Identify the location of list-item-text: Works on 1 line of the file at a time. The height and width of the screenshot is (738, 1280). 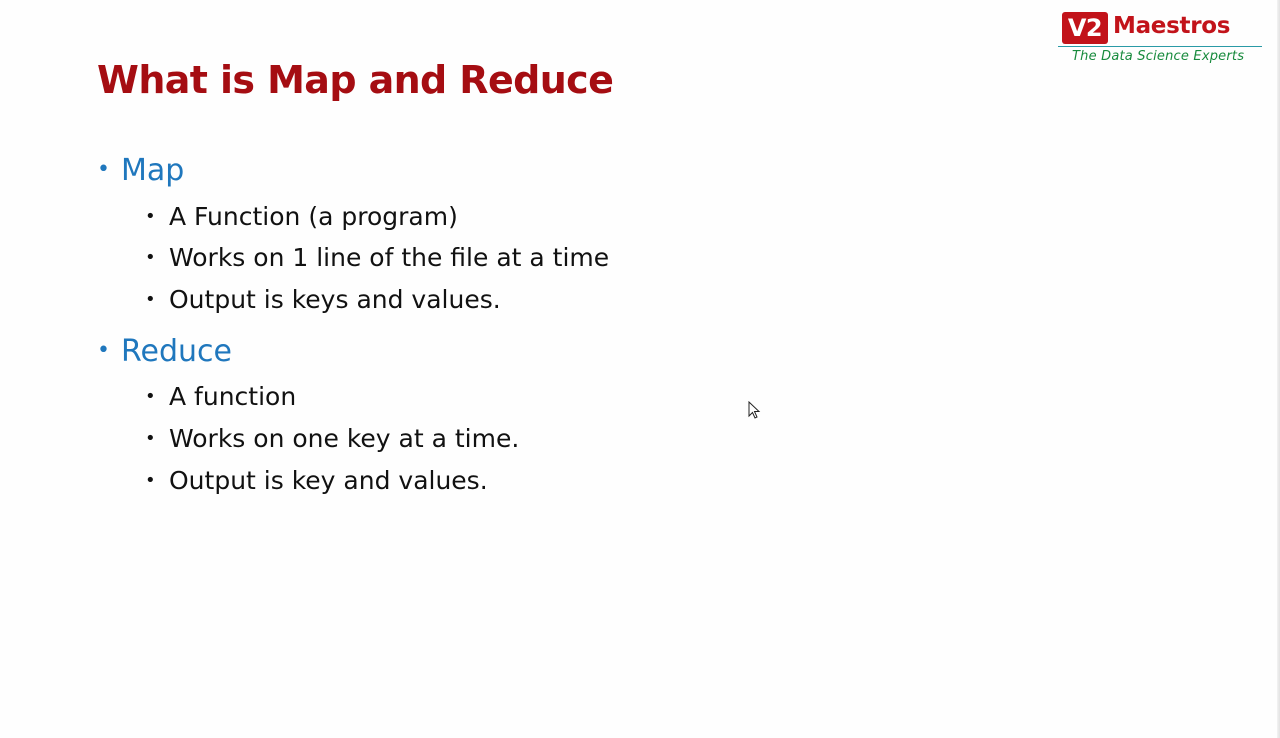
(389, 257).